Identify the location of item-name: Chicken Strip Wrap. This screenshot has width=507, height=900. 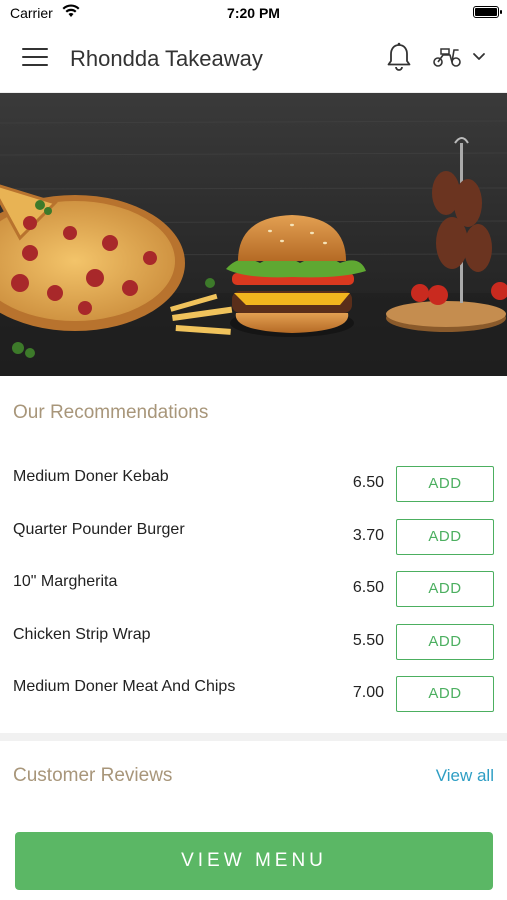
(82, 634).